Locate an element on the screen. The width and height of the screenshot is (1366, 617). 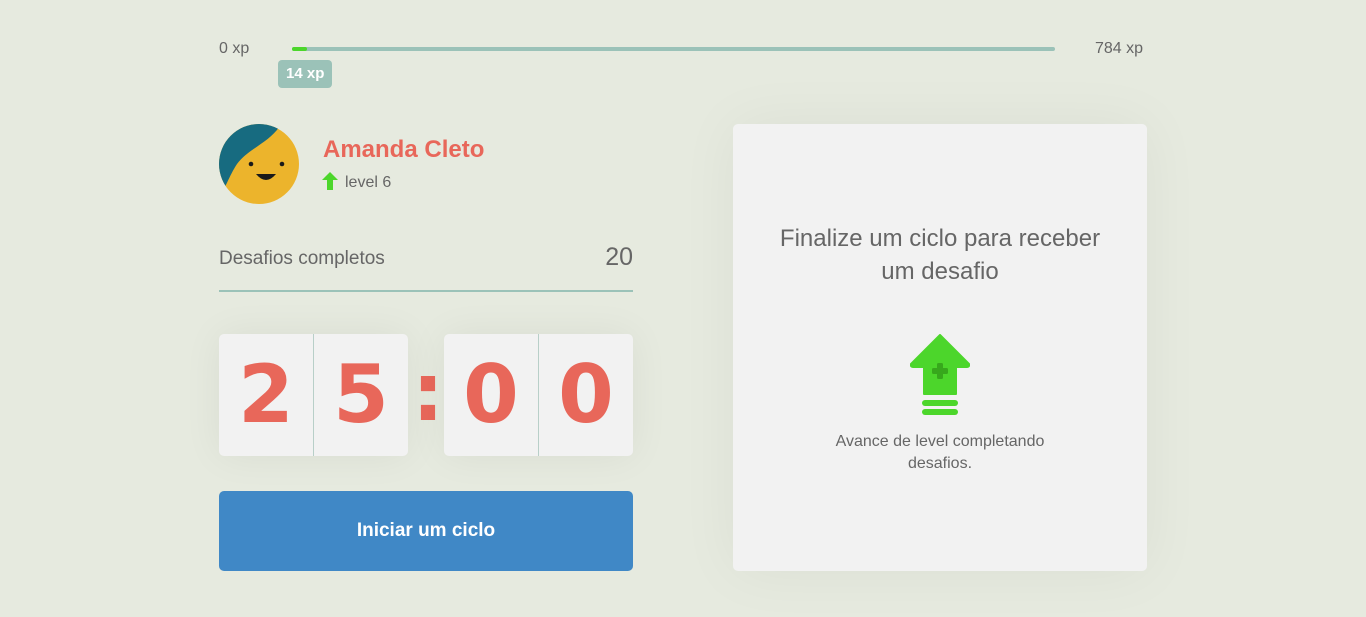
xp-max-label: 784 xp is located at coordinates (1119, 48).